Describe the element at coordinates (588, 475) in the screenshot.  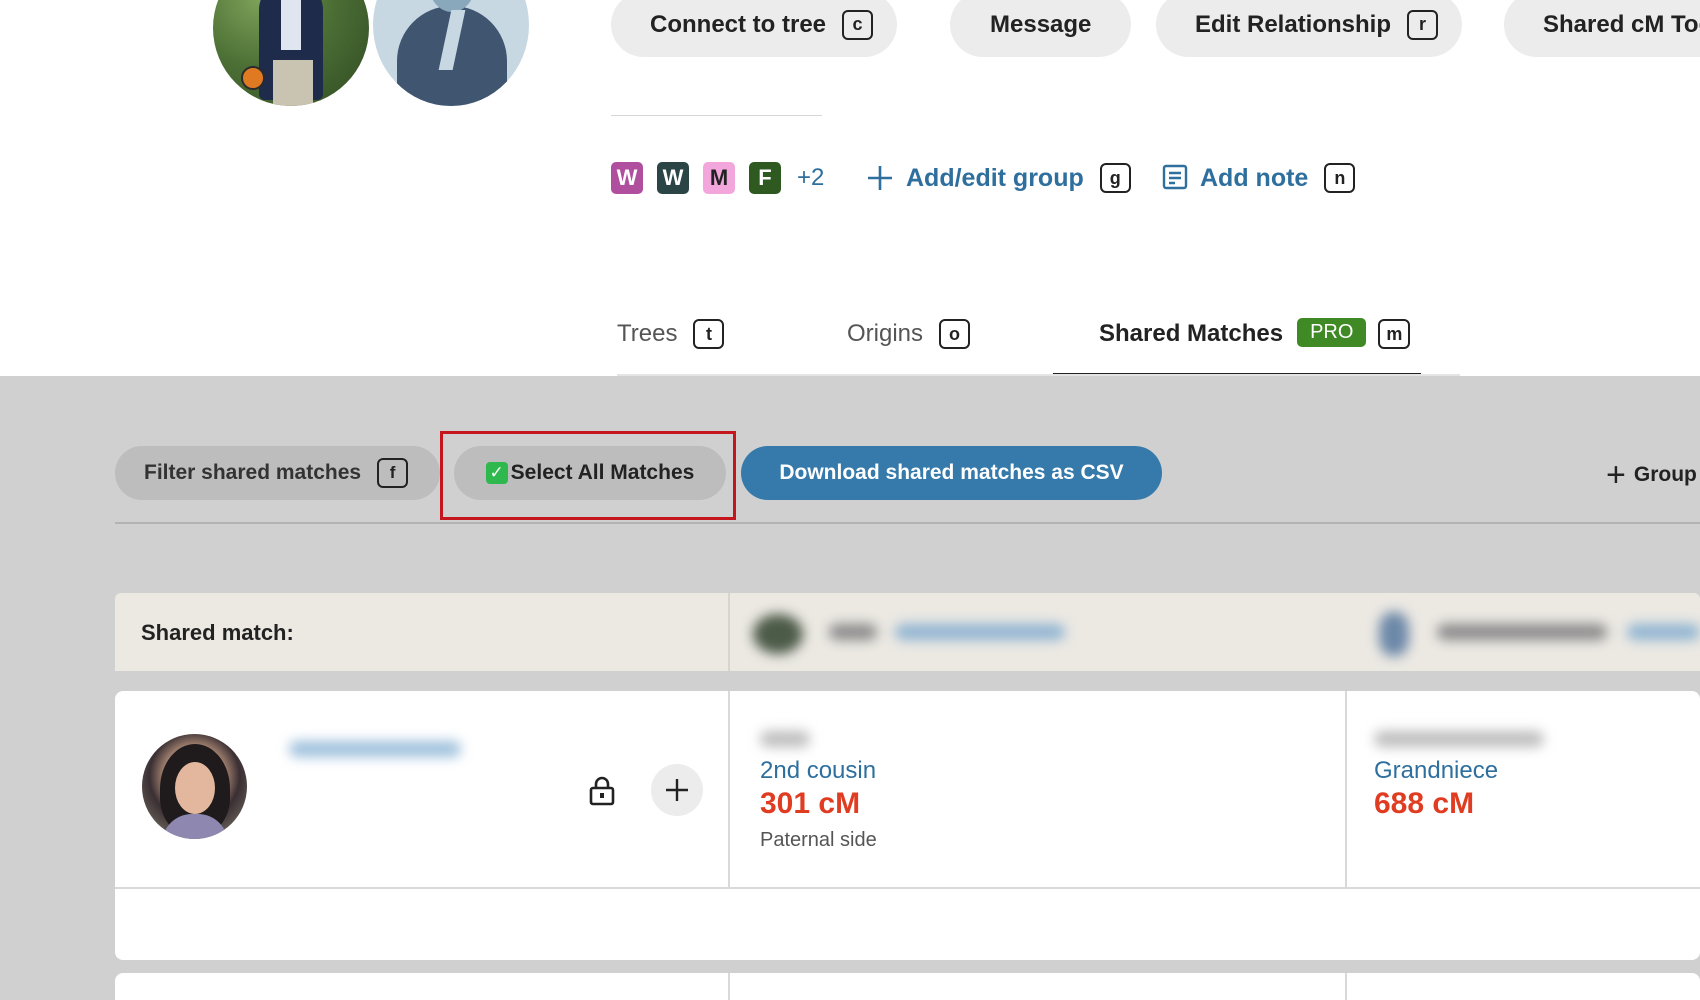
I see `highlight-outline` at that location.